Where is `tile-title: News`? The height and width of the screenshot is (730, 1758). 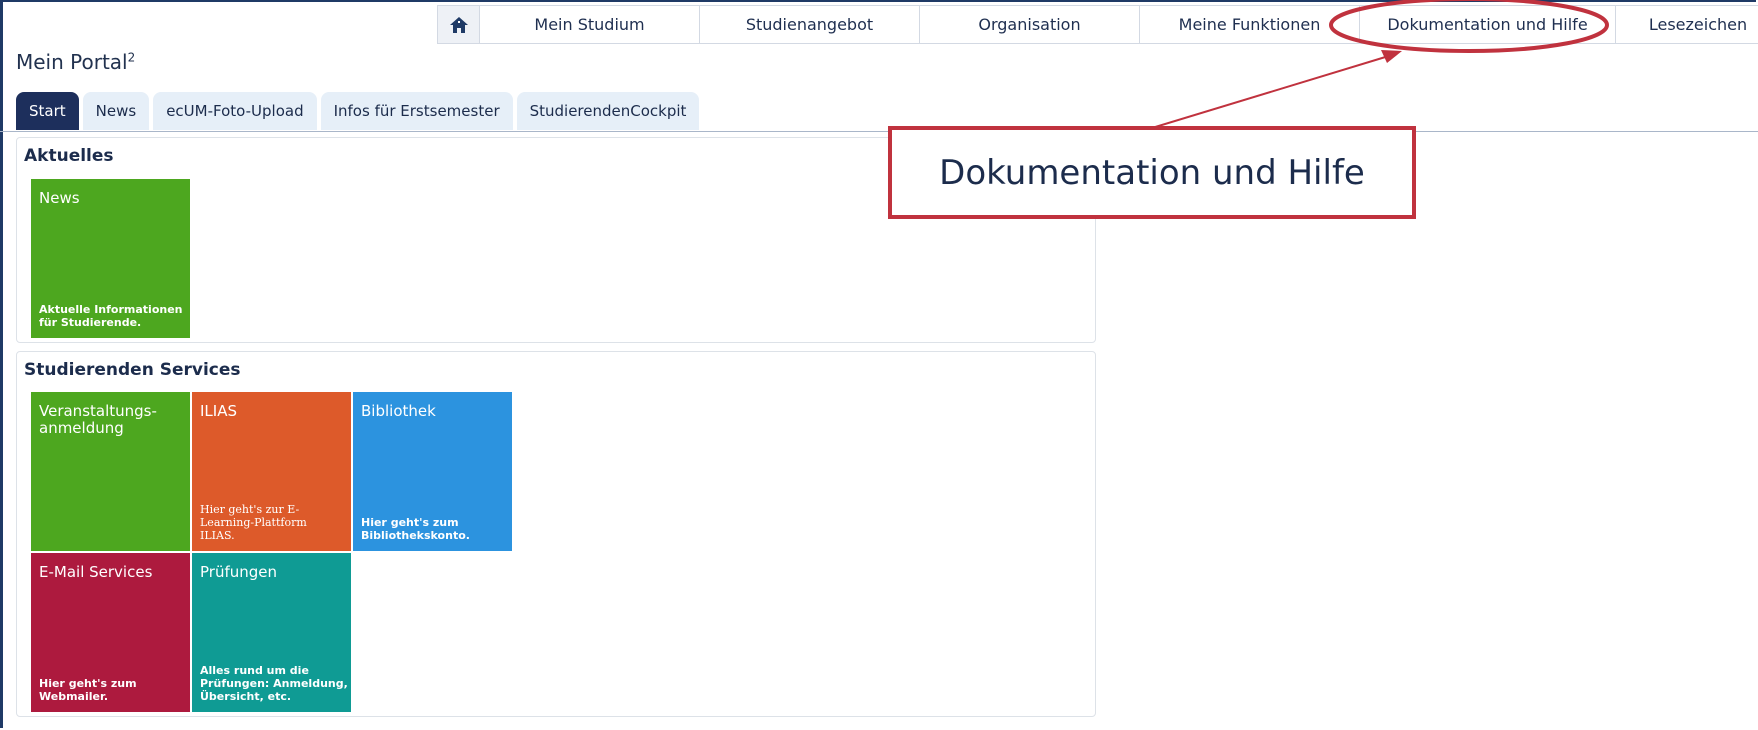
tile-title: News is located at coordinates (59, 198).